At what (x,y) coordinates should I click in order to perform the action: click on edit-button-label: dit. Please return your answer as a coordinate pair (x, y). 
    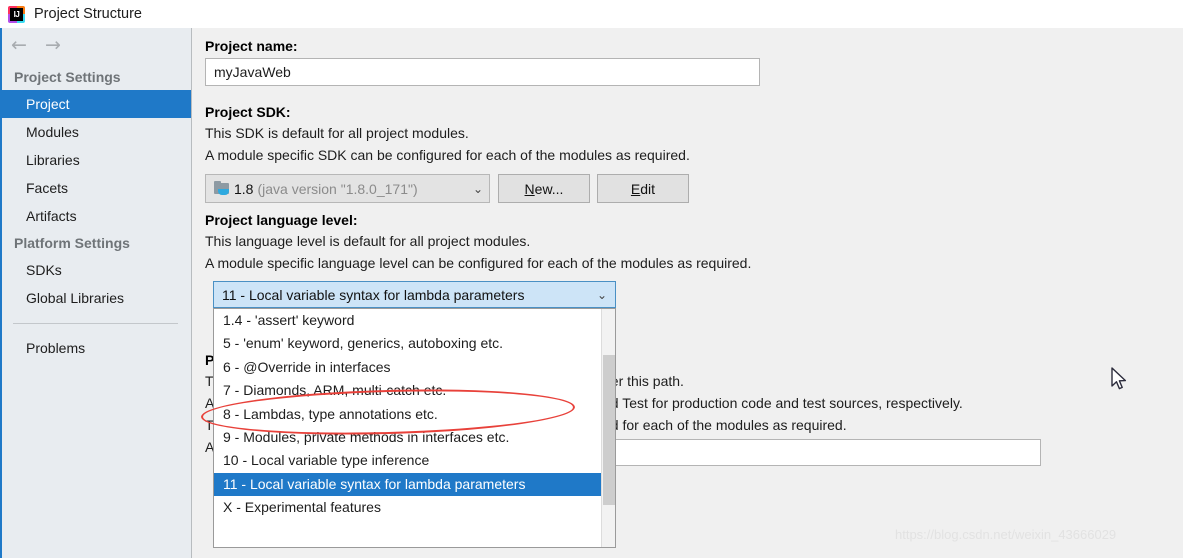
    Looking at the image, I should click on (648, 188).